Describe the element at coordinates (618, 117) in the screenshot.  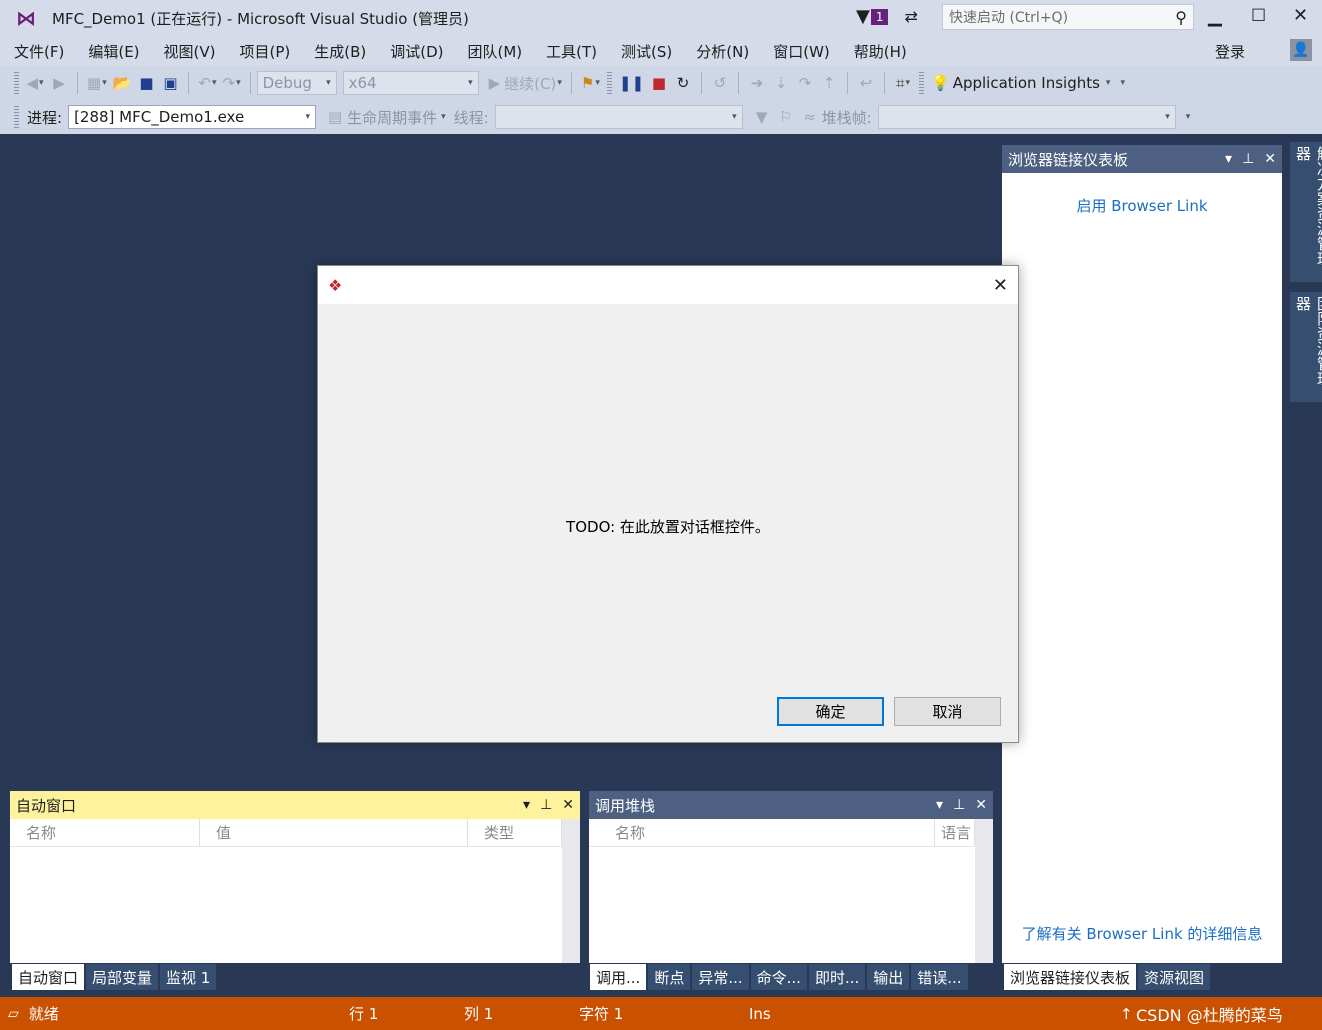
I see `thread-dropdown: ▾` at that location.